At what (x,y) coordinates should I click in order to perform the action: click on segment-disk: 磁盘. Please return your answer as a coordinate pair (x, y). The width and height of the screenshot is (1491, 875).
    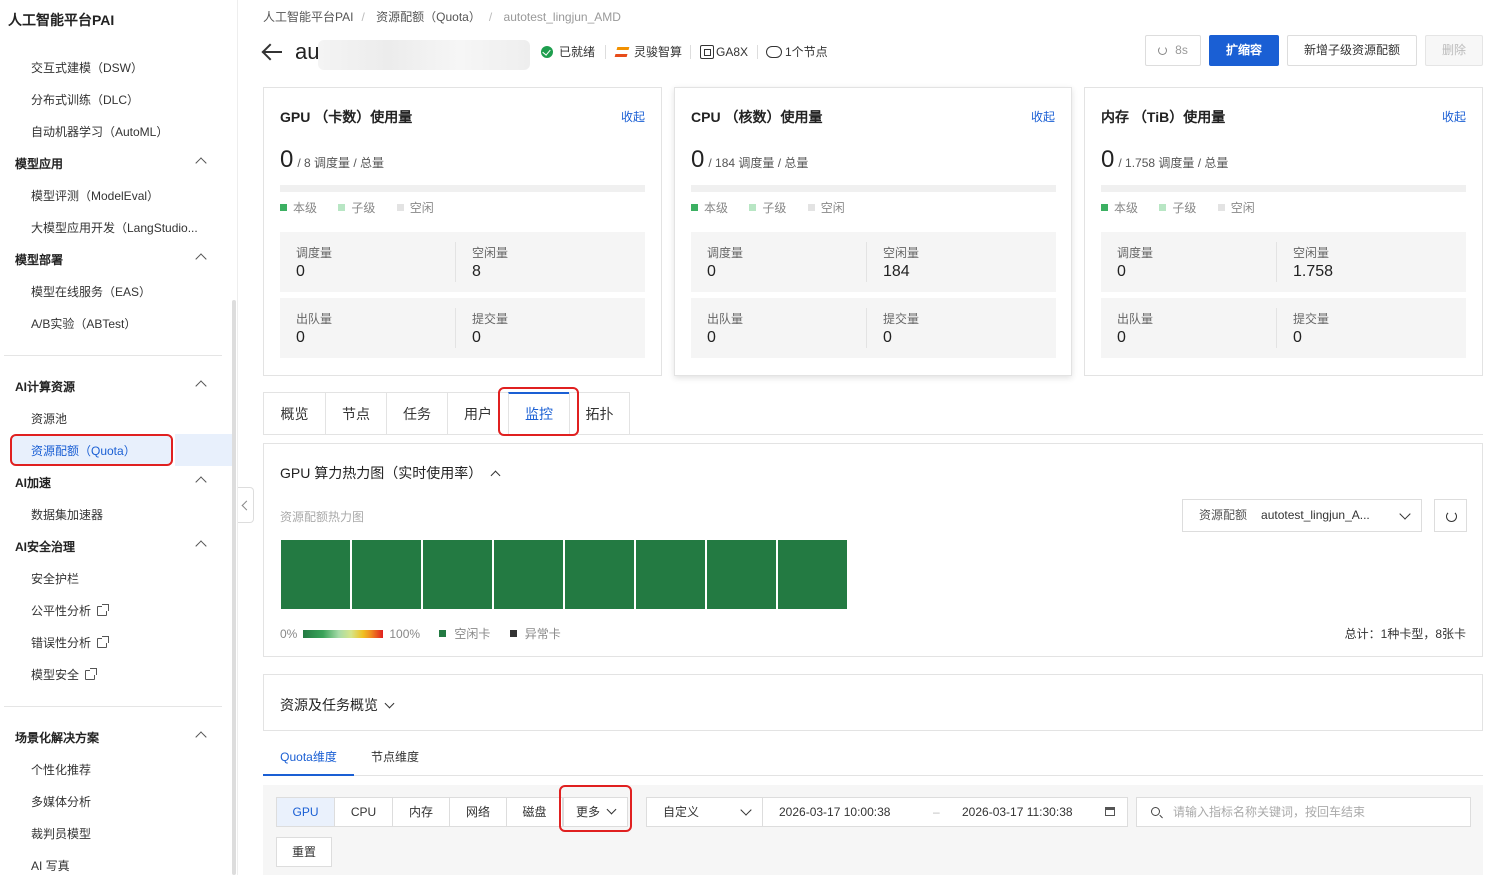
    Looking at the image, I should click on (534, 812).